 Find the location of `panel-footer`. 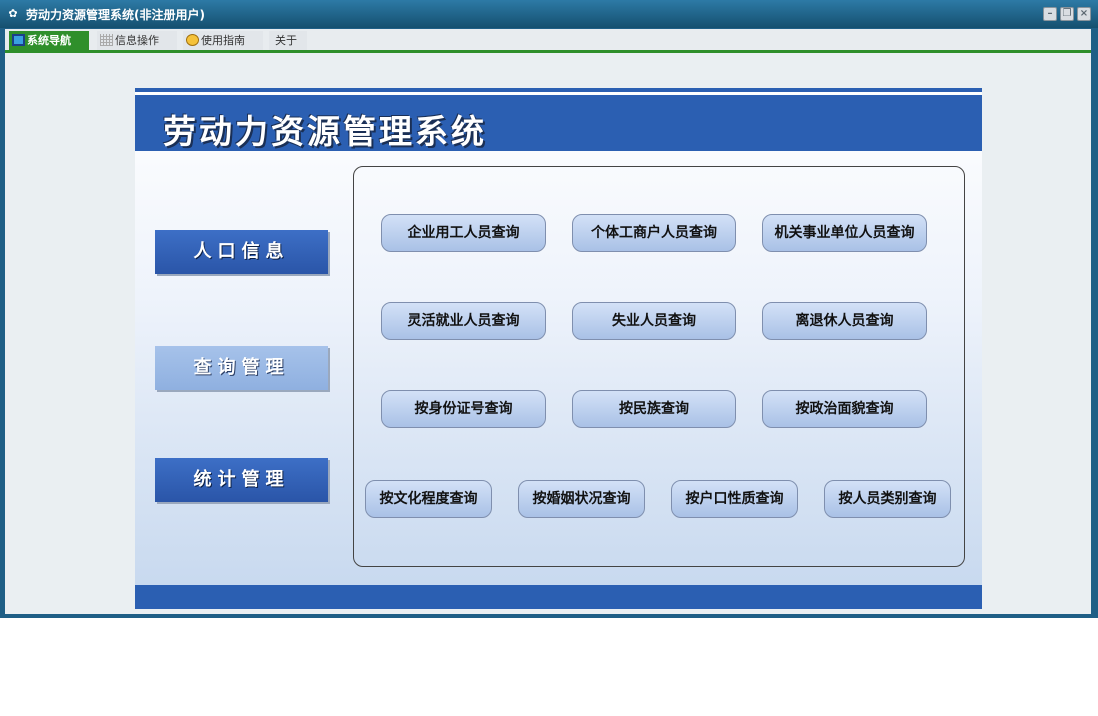

panel-footer is located at coordinates (558, 597).